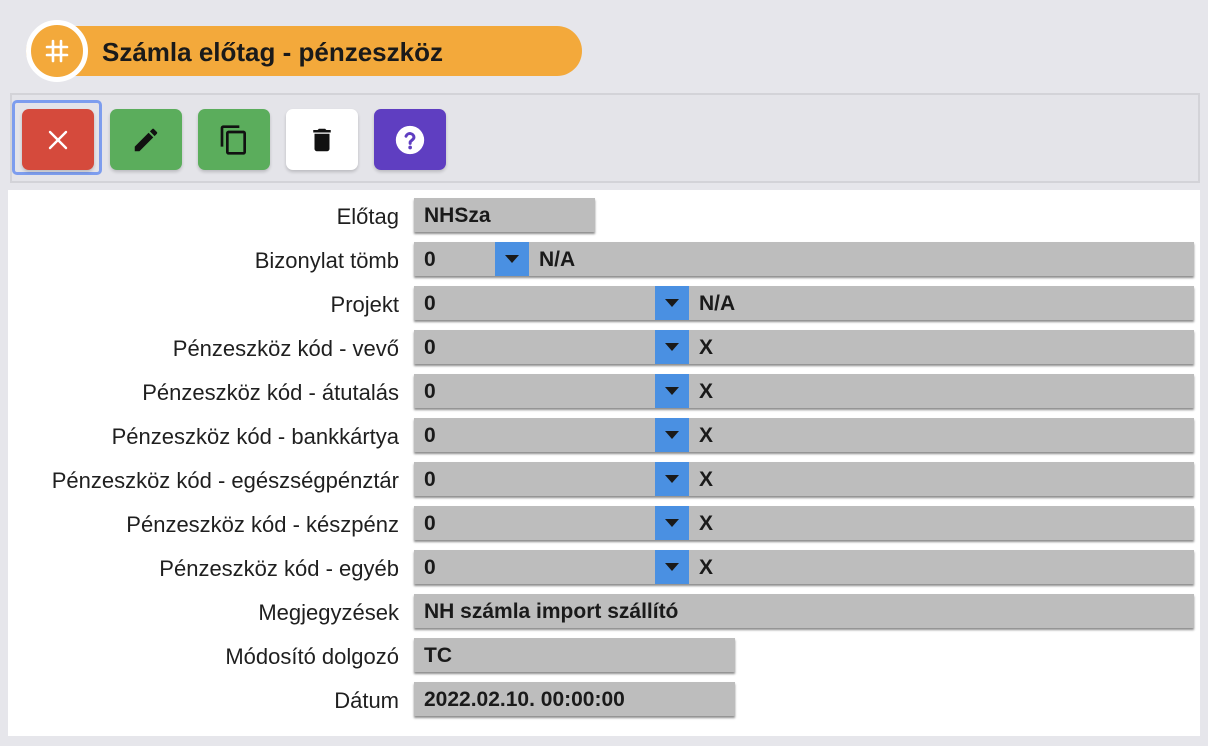 This screenshot has width=1208, height=746. I want to click on field-label: Megjegyzések, so click(328, 612).